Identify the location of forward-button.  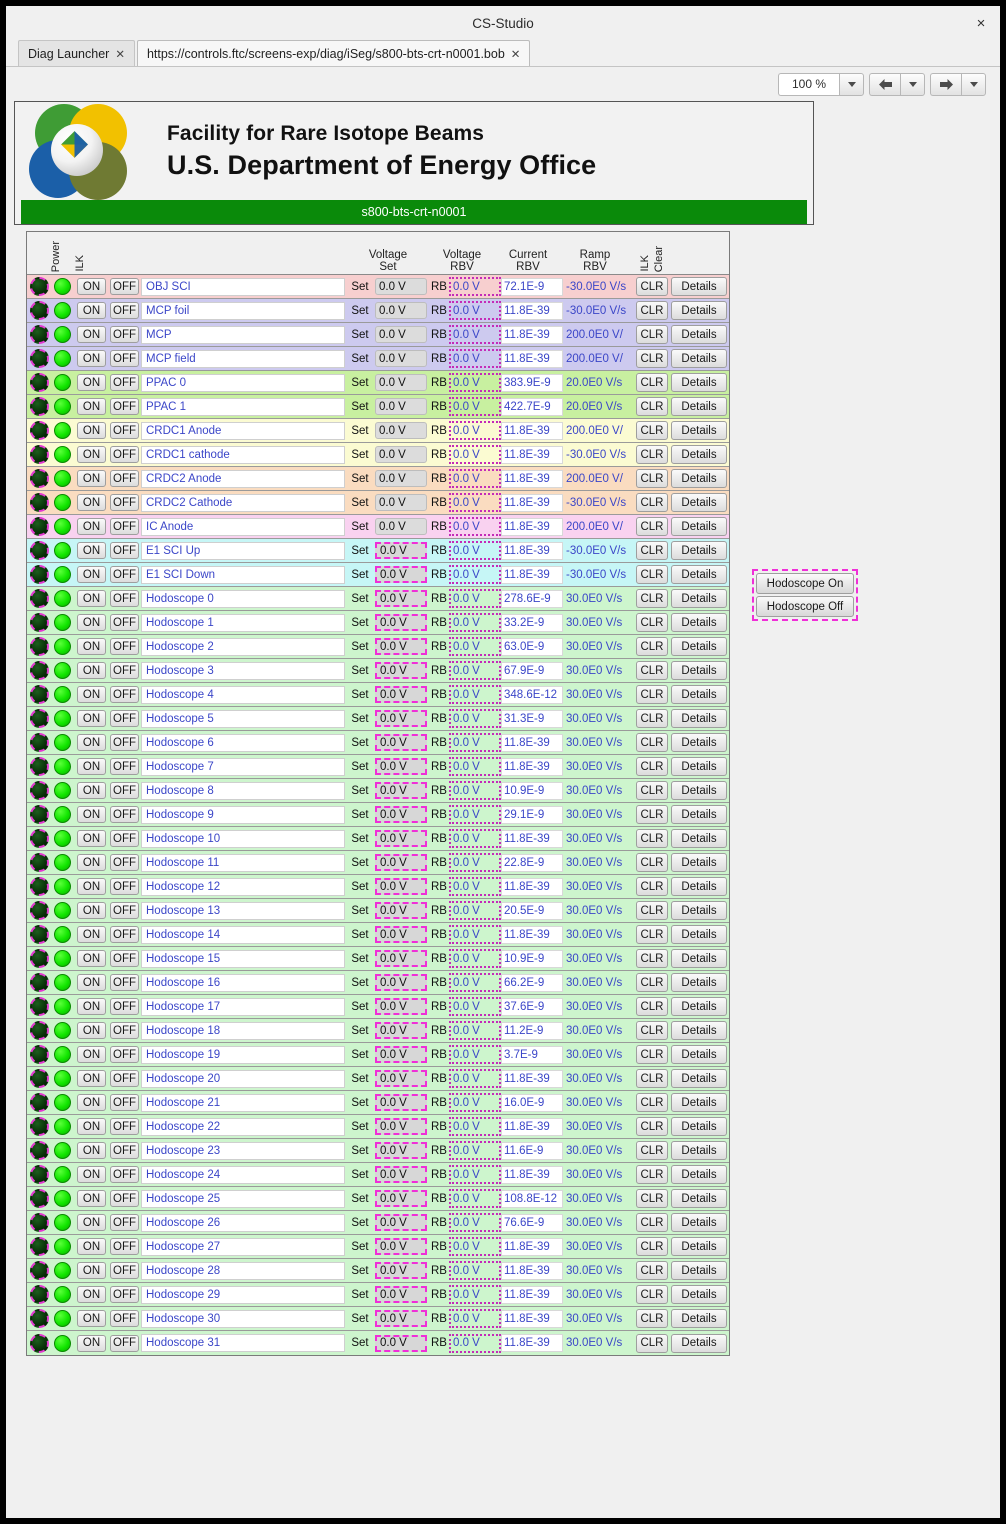
(945, 84).